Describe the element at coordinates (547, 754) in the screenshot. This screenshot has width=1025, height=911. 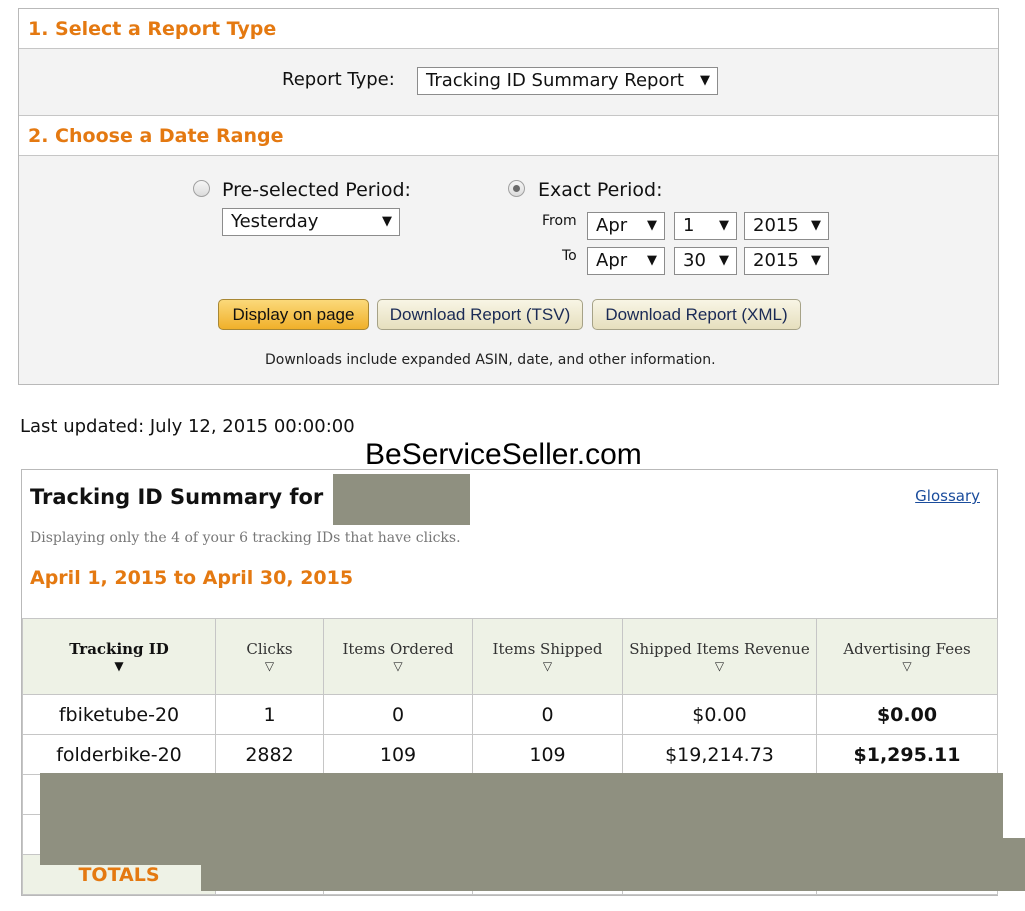
I see `cell-items-shipped: 109` at that location.